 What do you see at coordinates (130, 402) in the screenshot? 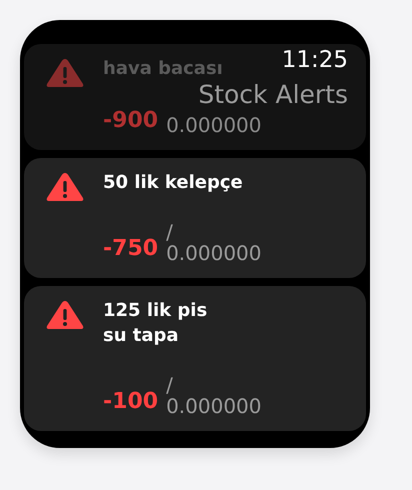
I see `stock-quantity: -100` at bounding box center [130, 402].